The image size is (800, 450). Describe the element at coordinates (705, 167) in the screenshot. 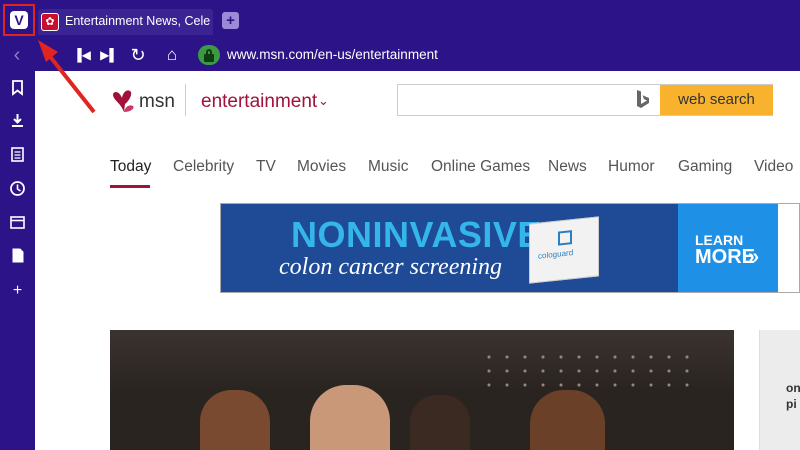

I see `nav-gaming: Gaming` at that location.